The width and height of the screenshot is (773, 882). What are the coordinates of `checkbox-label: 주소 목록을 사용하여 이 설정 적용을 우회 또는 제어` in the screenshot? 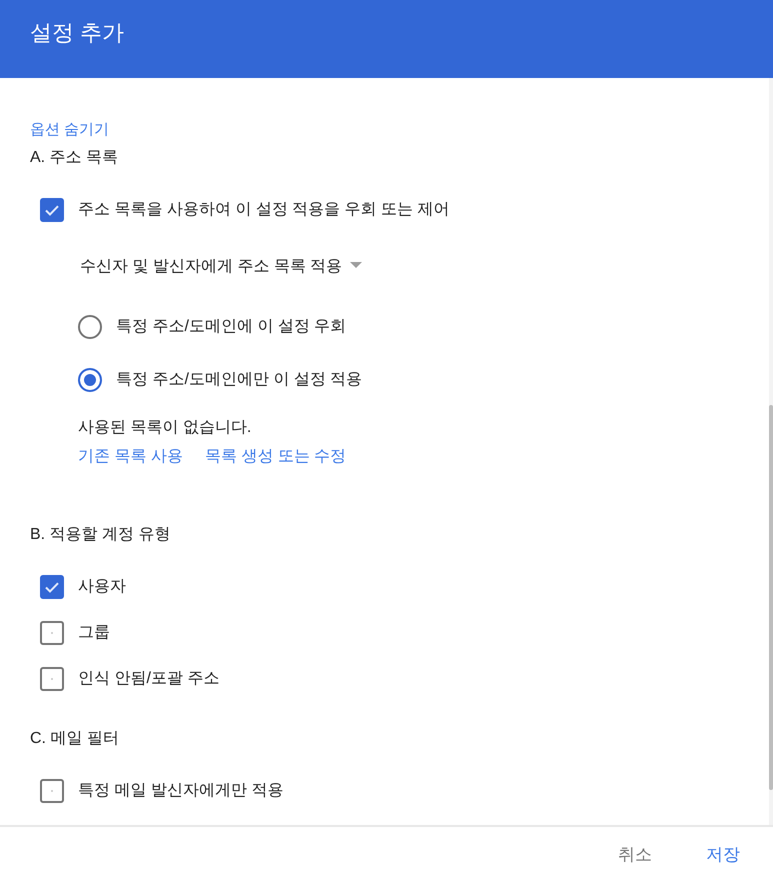 It's located at (264, 210).